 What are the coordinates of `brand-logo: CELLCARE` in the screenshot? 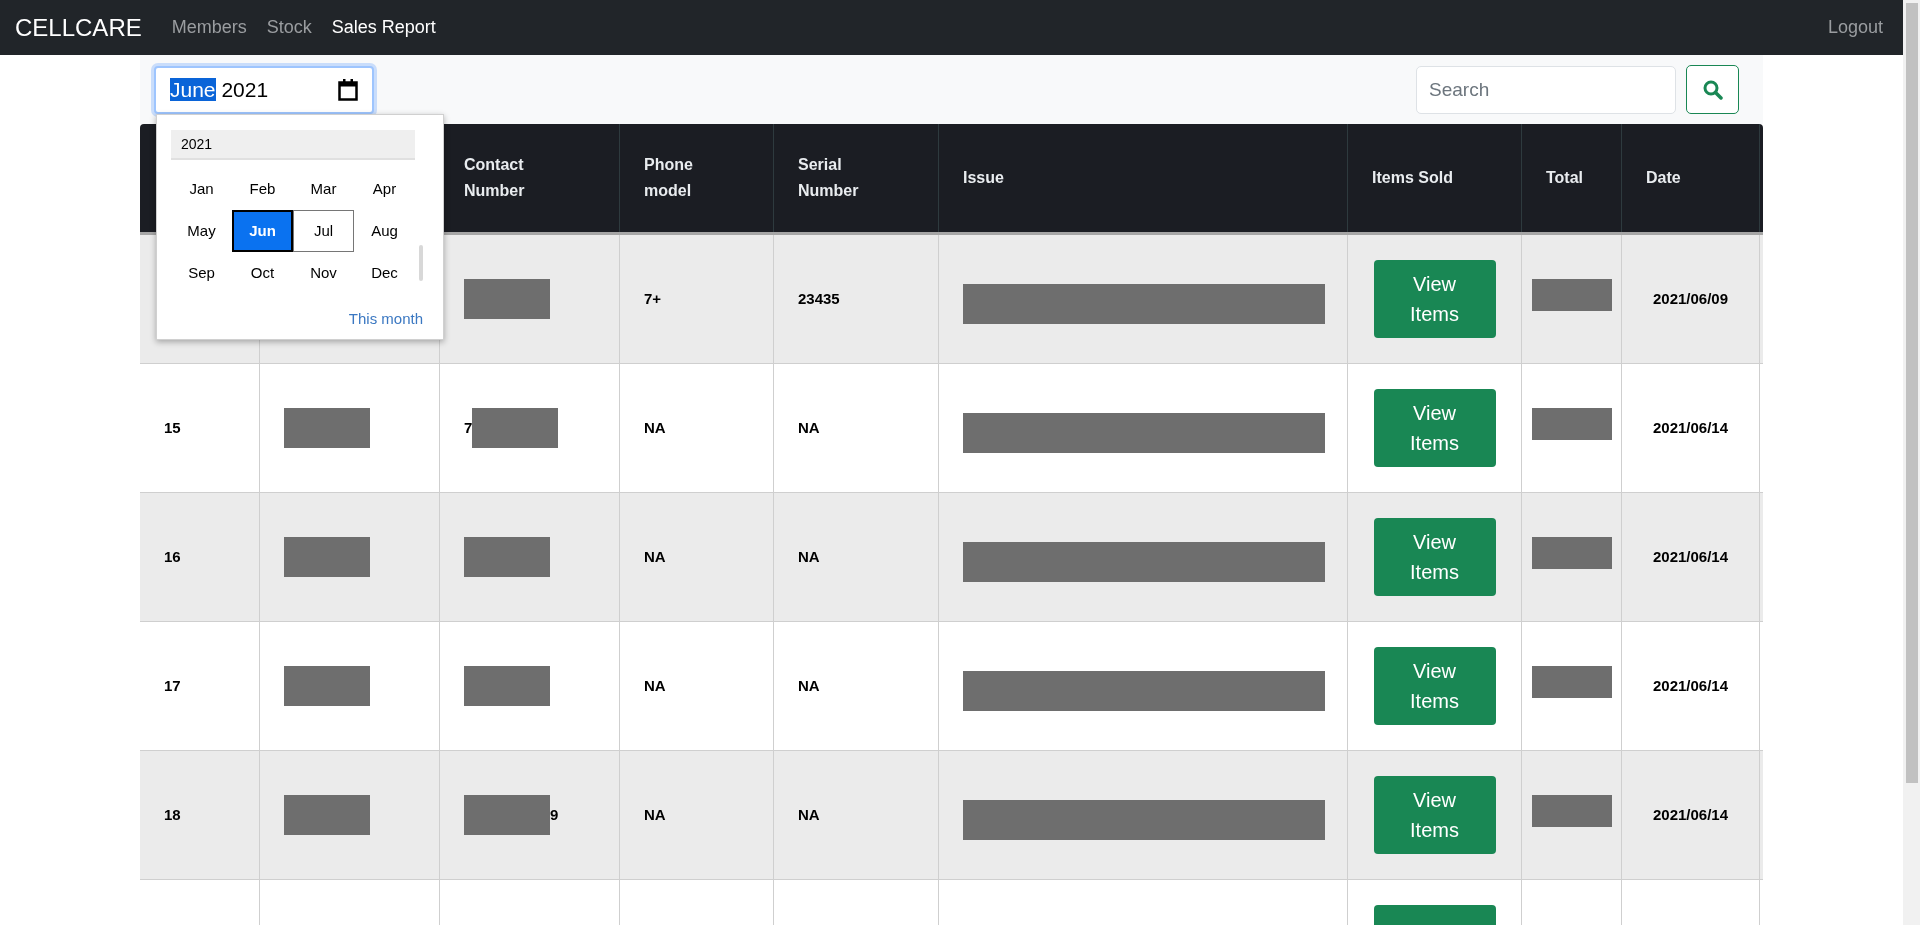 It's located at (78, 27).